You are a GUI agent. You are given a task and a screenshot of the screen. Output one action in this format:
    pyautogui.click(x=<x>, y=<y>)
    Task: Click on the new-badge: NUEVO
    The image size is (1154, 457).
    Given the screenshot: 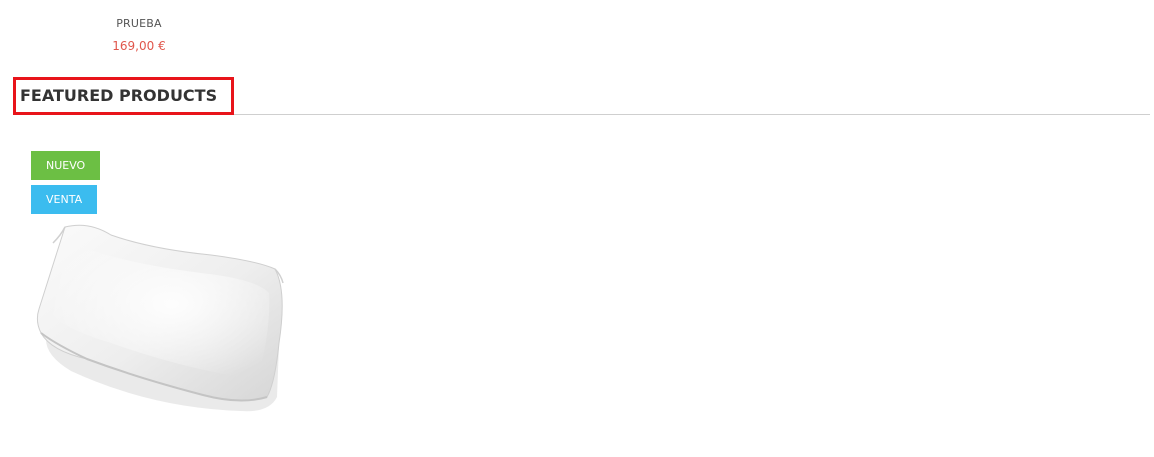 What is the action you would take?
    pyautogui.click(x=66, y=165)
    